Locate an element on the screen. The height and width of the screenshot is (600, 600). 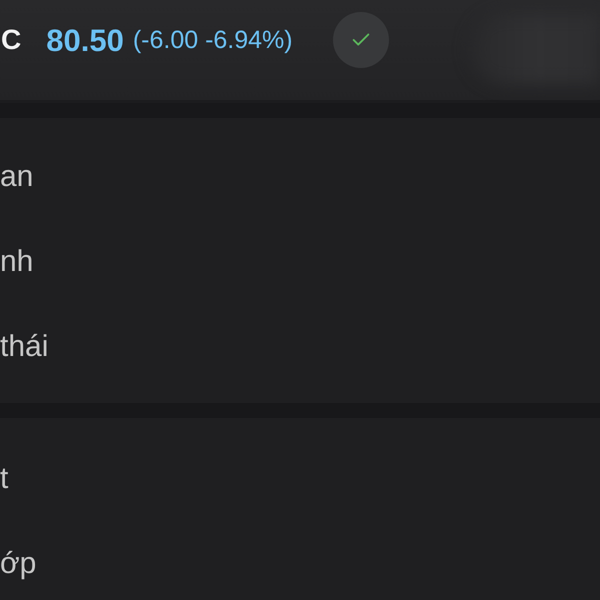
menu-item: ớp is located at coordinates (18, 563).